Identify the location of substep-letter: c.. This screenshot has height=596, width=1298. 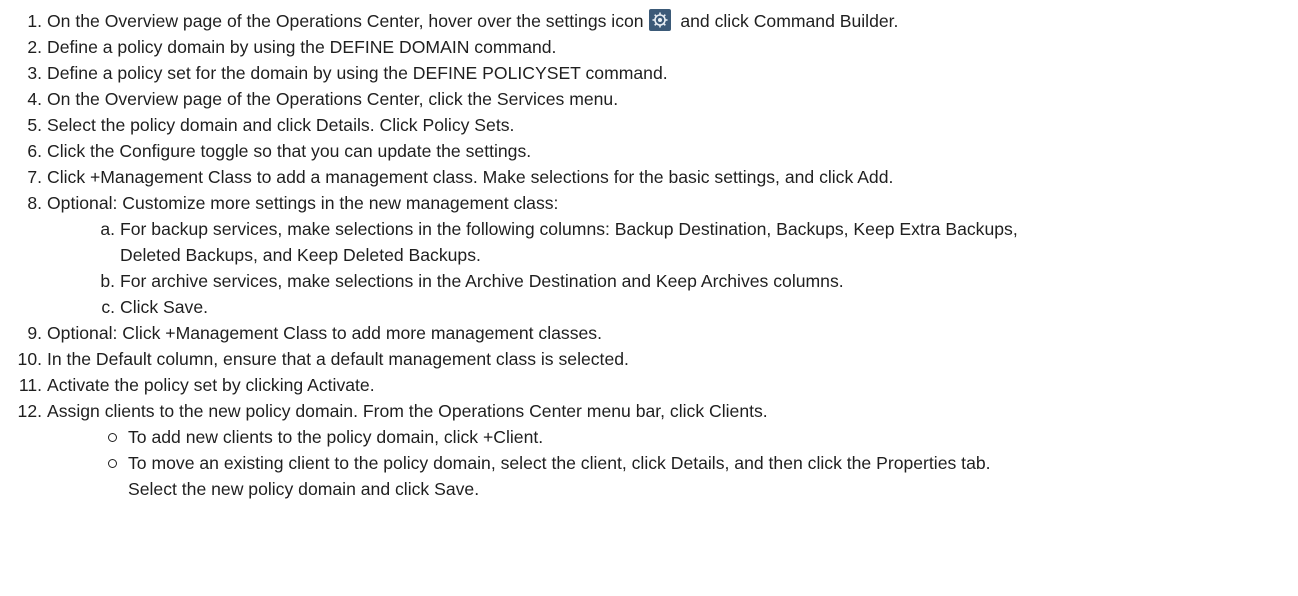
(108, 307).